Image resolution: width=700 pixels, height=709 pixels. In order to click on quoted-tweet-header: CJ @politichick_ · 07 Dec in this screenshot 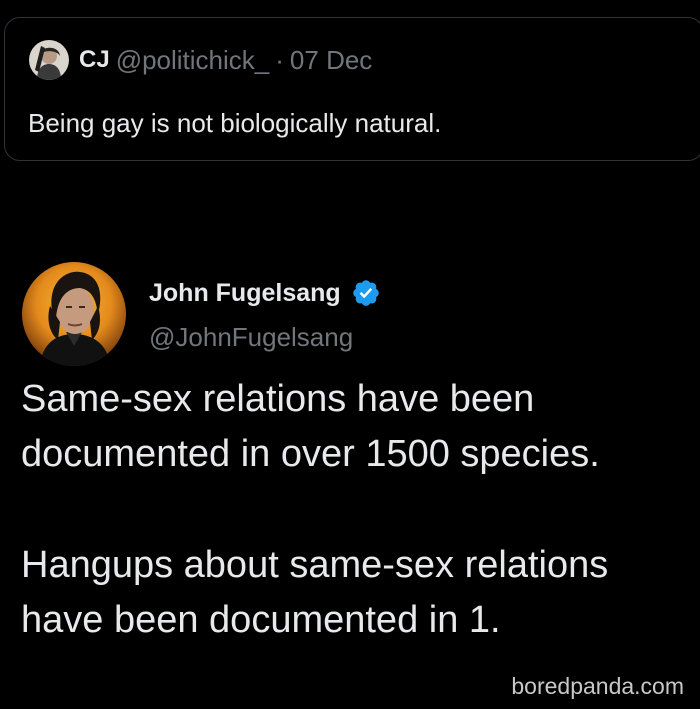, I will do `click(200, 60)`.